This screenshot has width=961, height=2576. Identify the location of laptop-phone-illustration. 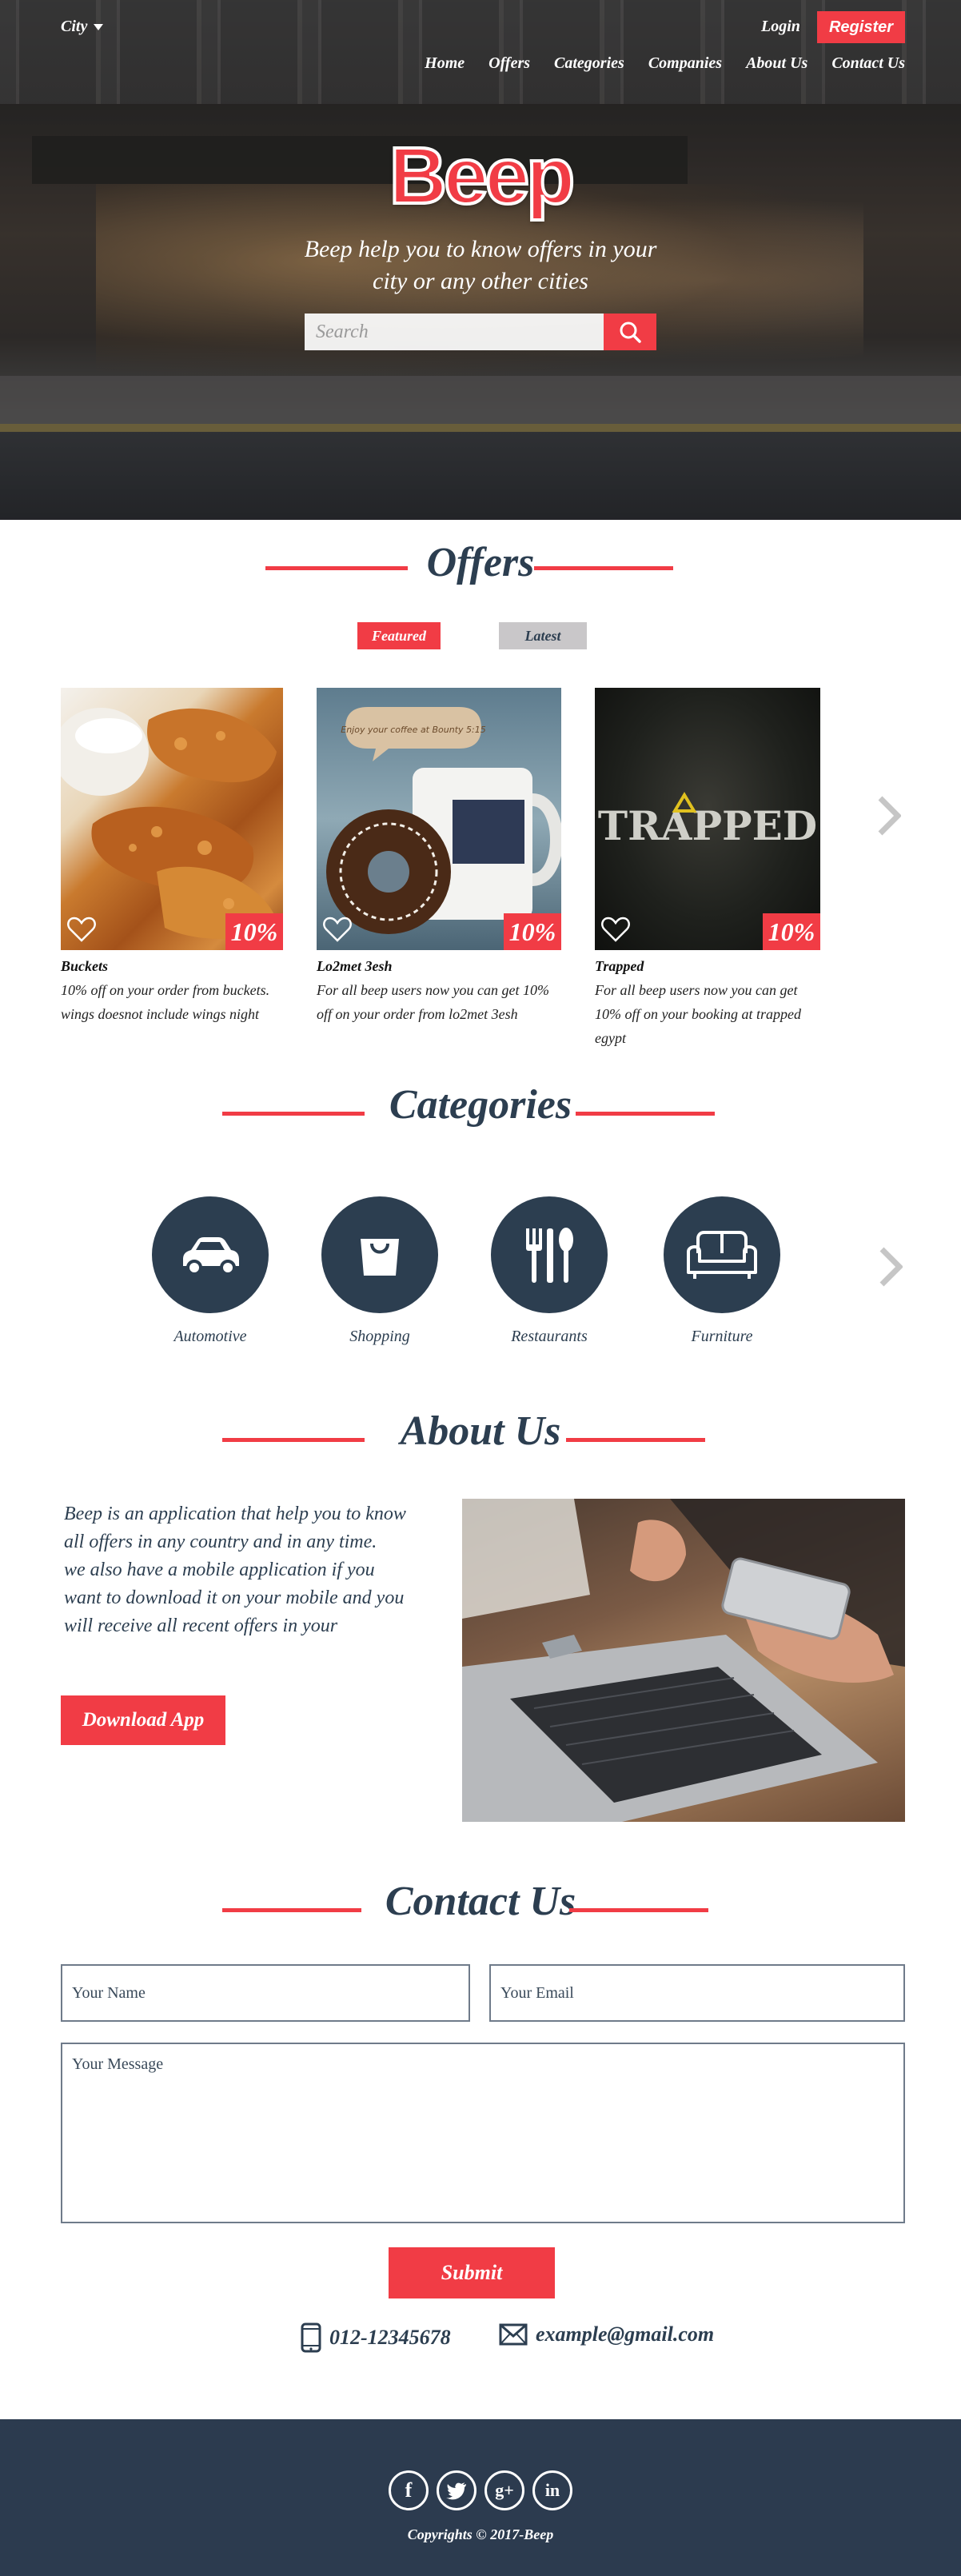
(683, 1660).